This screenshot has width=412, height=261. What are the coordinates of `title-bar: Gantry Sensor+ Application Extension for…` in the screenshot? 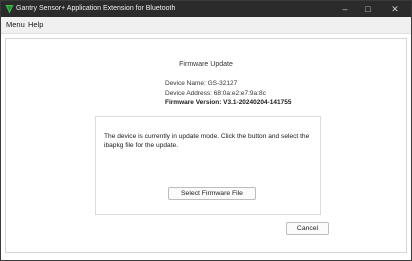 It's located at (206, 9).